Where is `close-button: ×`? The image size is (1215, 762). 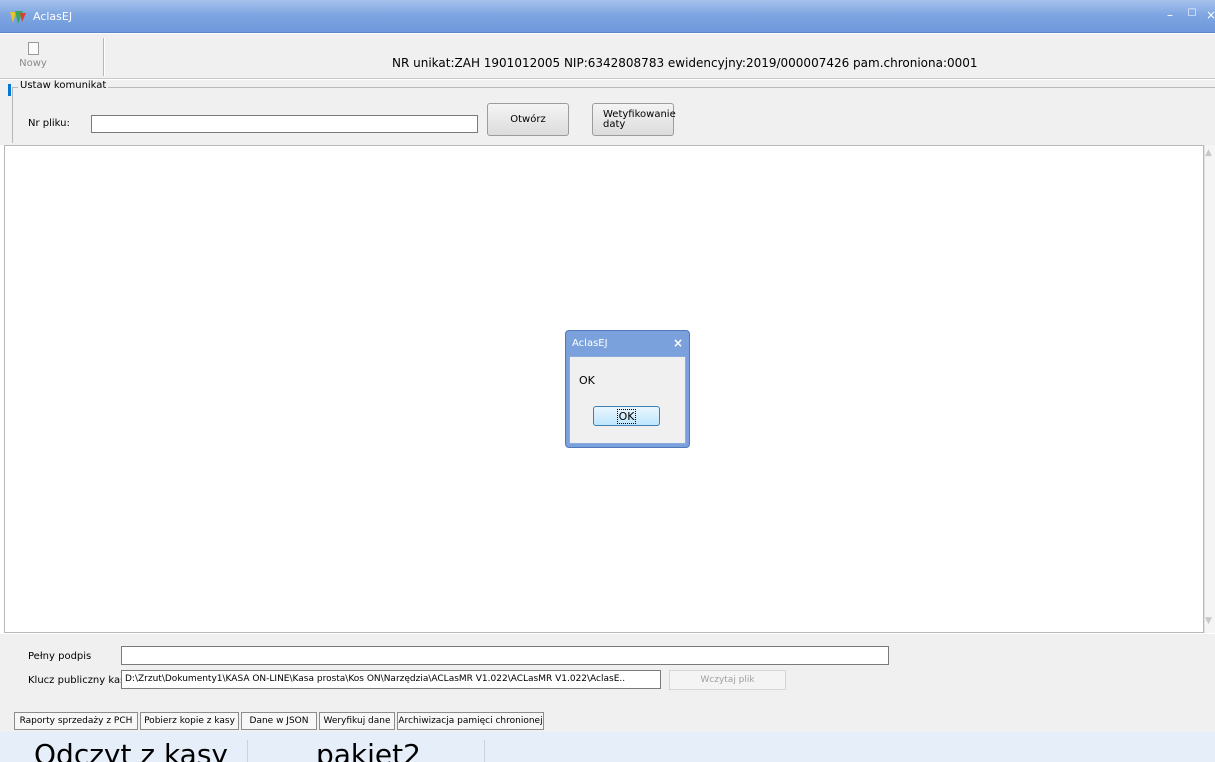 close-button: × is located at coordinates (1210, 16).